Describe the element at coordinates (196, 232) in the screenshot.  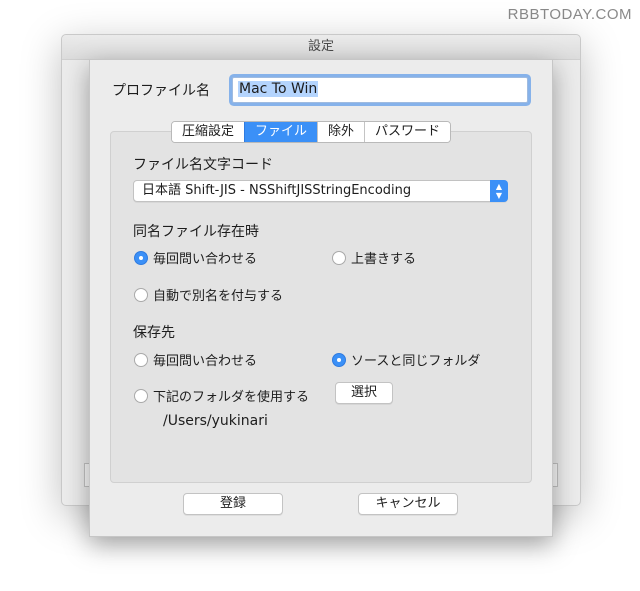
I see `duplicate-section-title: 同名ファイル存在時` at that location.